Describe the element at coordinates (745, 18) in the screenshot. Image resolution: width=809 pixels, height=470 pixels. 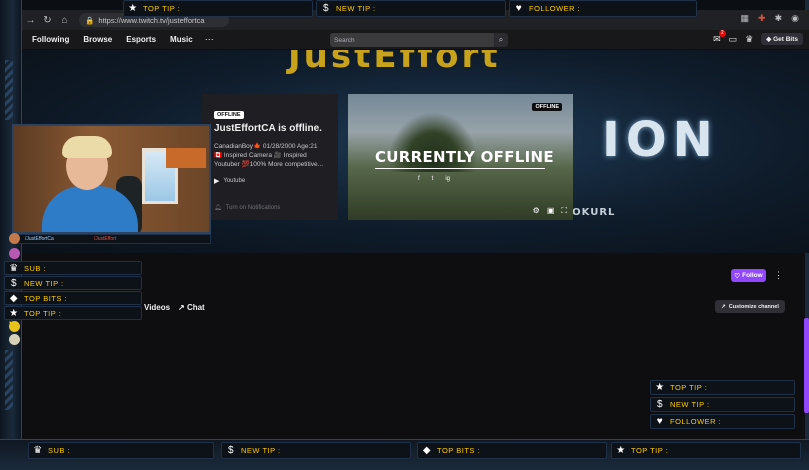
I see `extension-icon: ▦` at that location.